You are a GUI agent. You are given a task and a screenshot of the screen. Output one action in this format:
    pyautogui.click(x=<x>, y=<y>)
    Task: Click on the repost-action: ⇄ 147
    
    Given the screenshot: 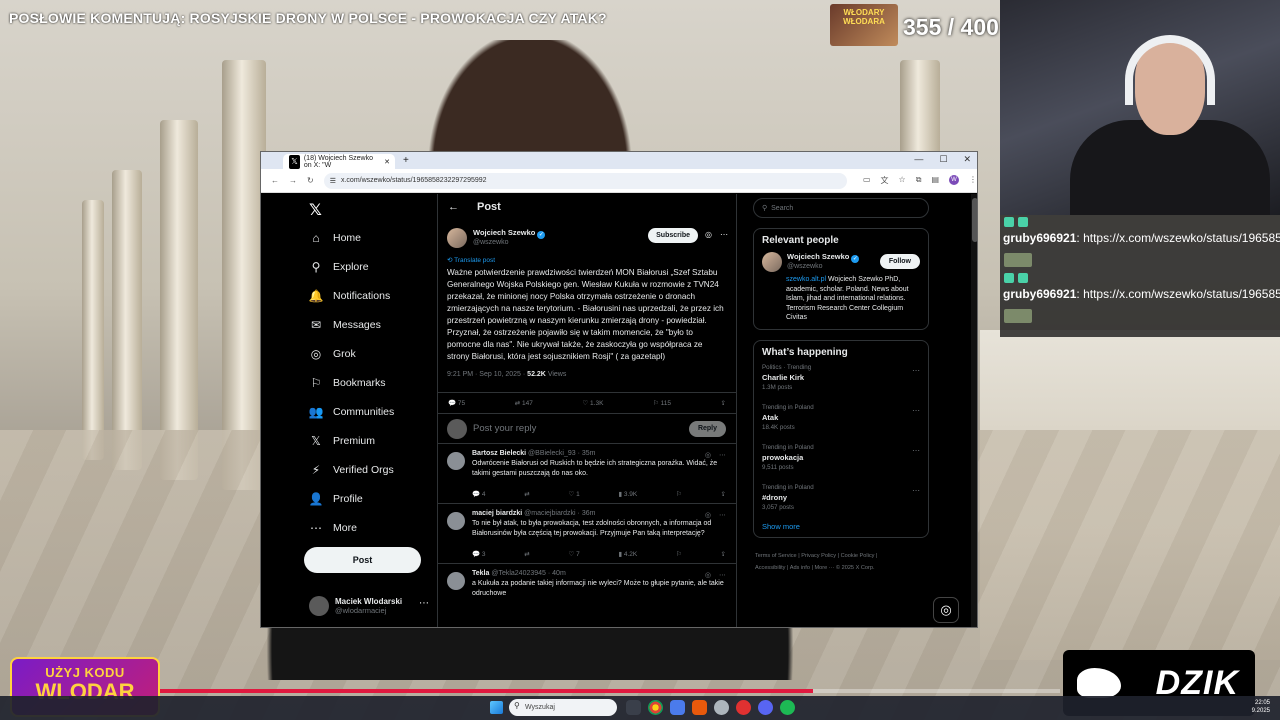 What is the action you would take?
    pyautogui.click(x=524, y=403)
    